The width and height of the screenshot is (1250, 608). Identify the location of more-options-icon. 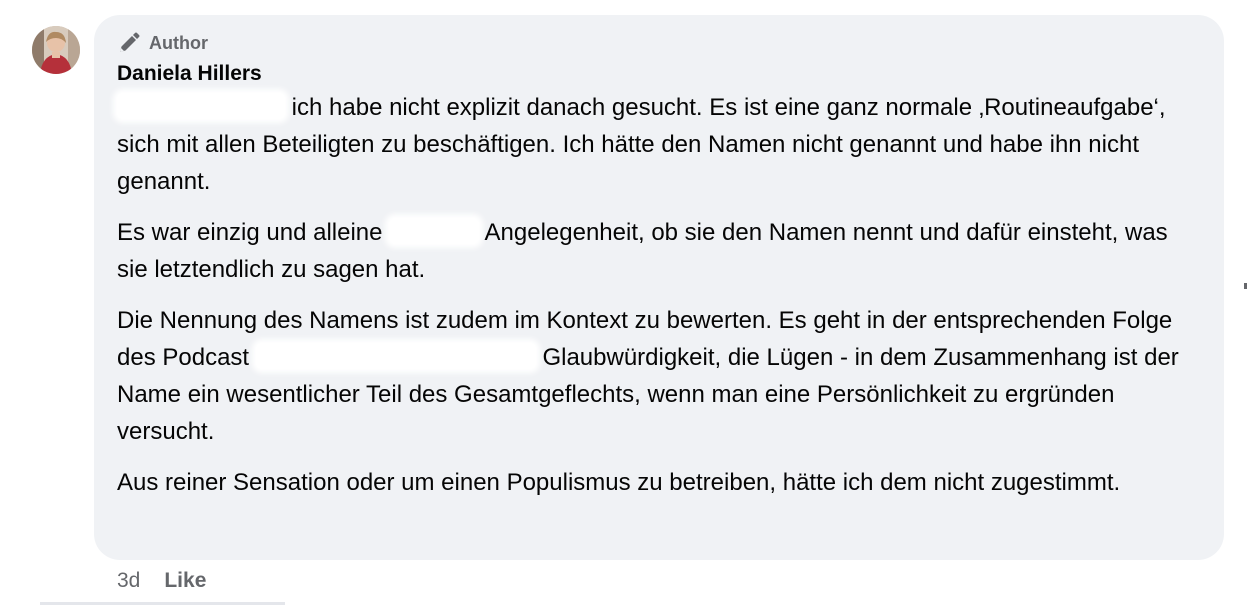
(1245, 286).